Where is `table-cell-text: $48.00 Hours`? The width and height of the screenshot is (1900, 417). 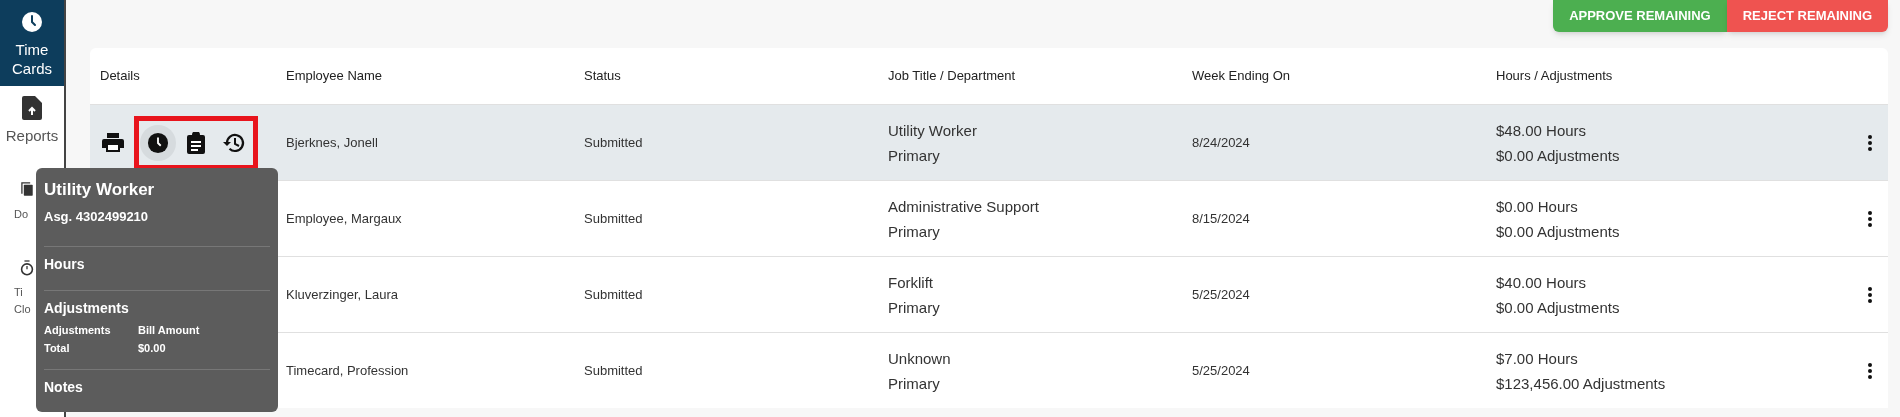
table-cell-text: $48.00 Hours is located at coordinates (1542, 130).